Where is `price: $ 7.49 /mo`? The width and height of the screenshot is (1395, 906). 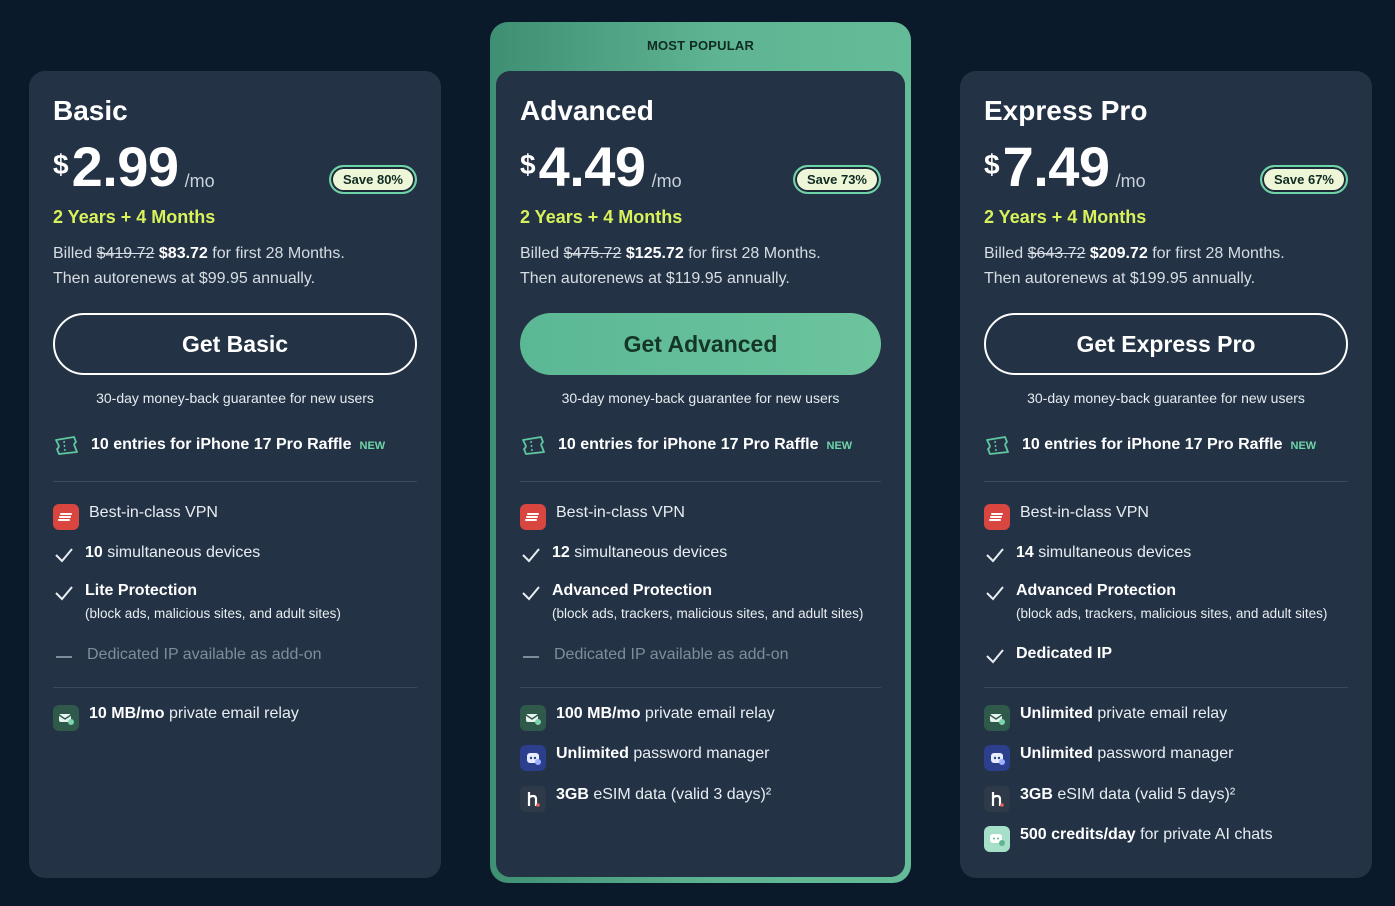 price: $ 7.49 /mo is located at coordinates (1065, 167).